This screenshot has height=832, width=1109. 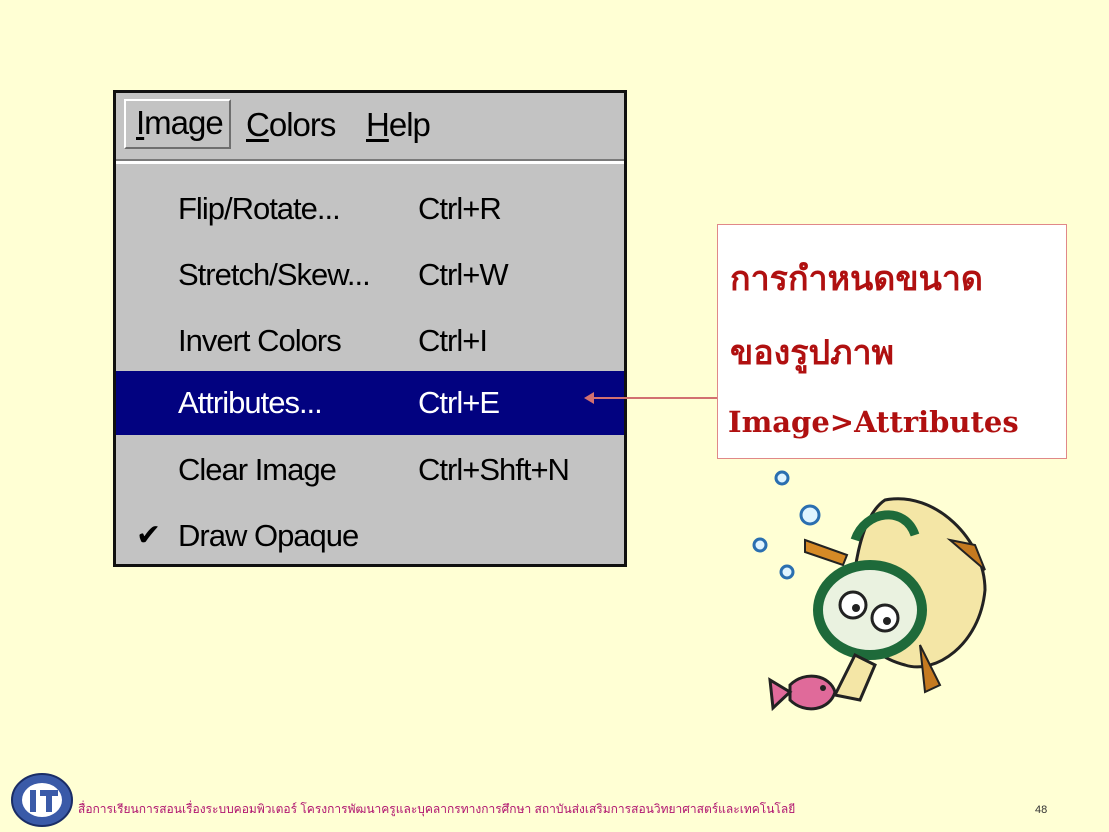 I want to click on menu-item-shortcut: Ctrl+W, so click(x=463, y=274).